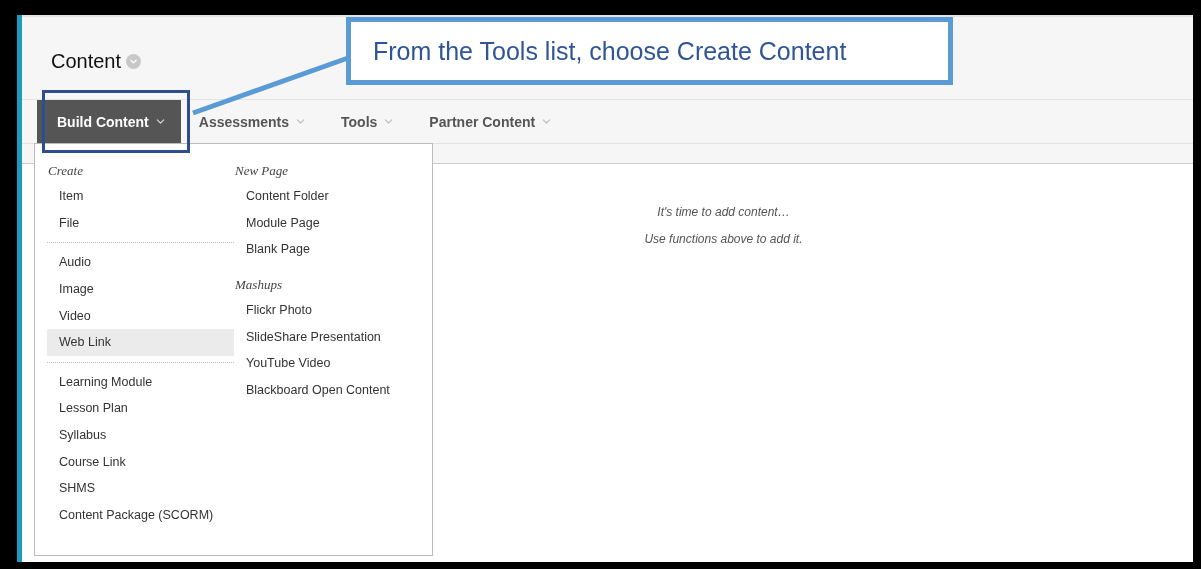 This screenshot has width=1201, height=569. I want to click on toolbar-tab: Tools, so click(367, 121).